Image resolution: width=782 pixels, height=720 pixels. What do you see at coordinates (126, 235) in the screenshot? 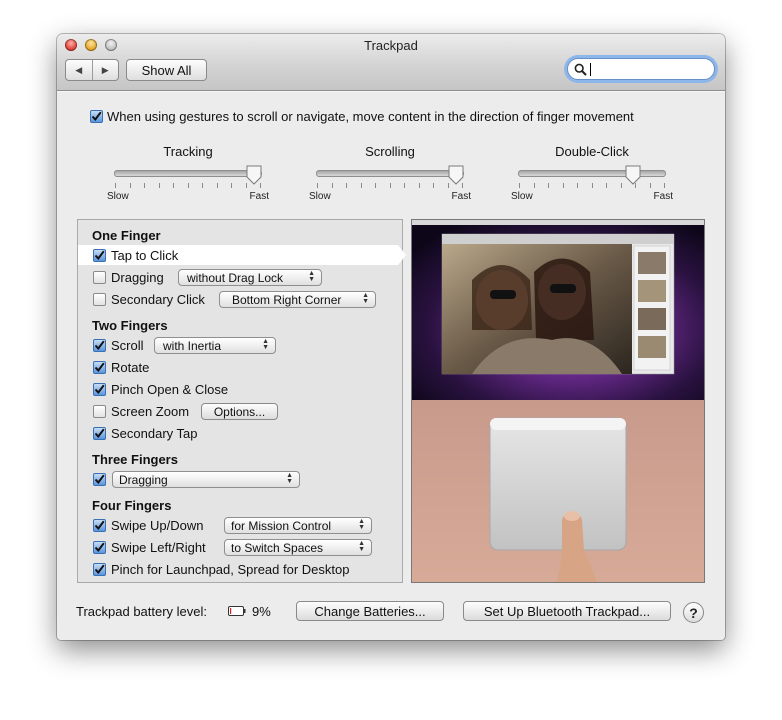
I see `one-finger-header: One Finger` at bounding box center [126, 235].